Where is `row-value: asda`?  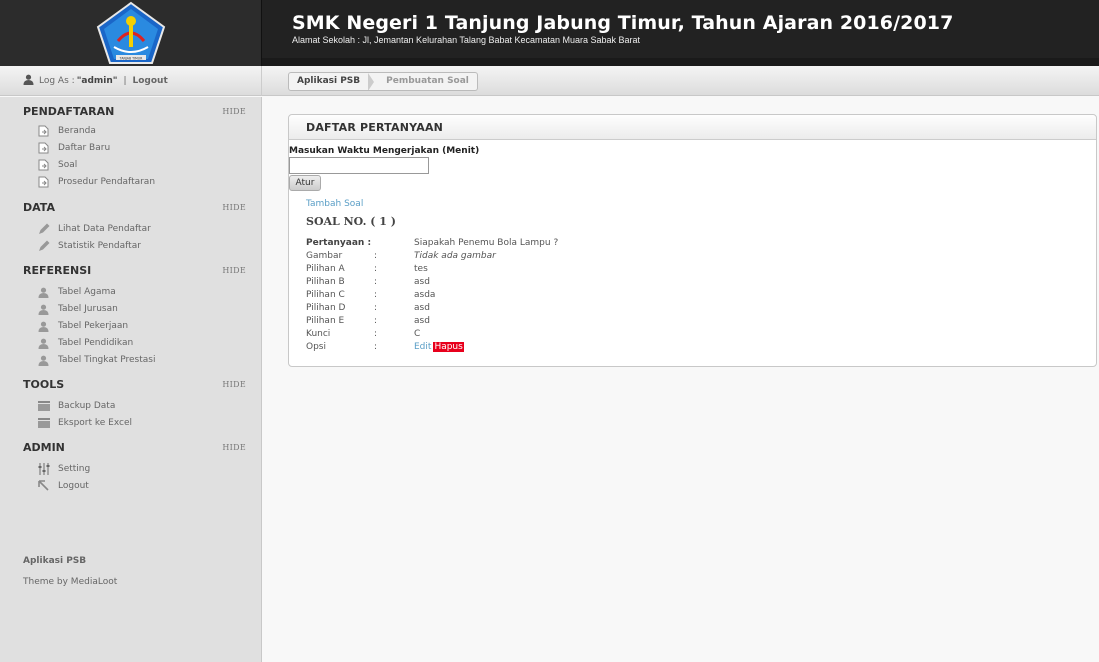 row-value: asda is located at coordinates (425, 295).